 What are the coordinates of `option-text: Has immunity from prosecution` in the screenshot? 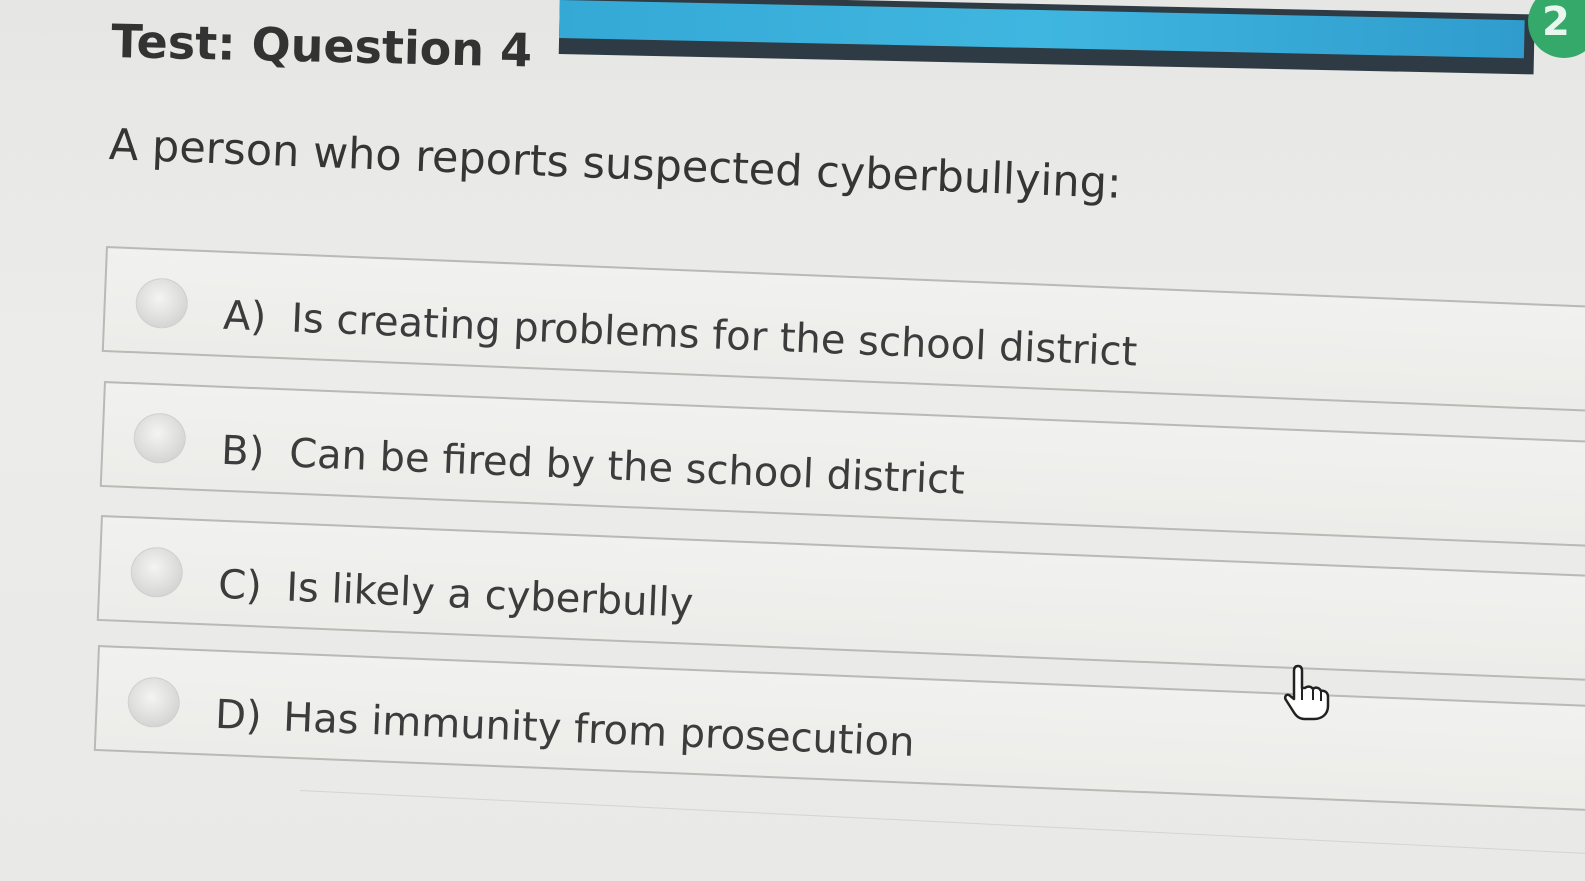 It's located at (599, 730).